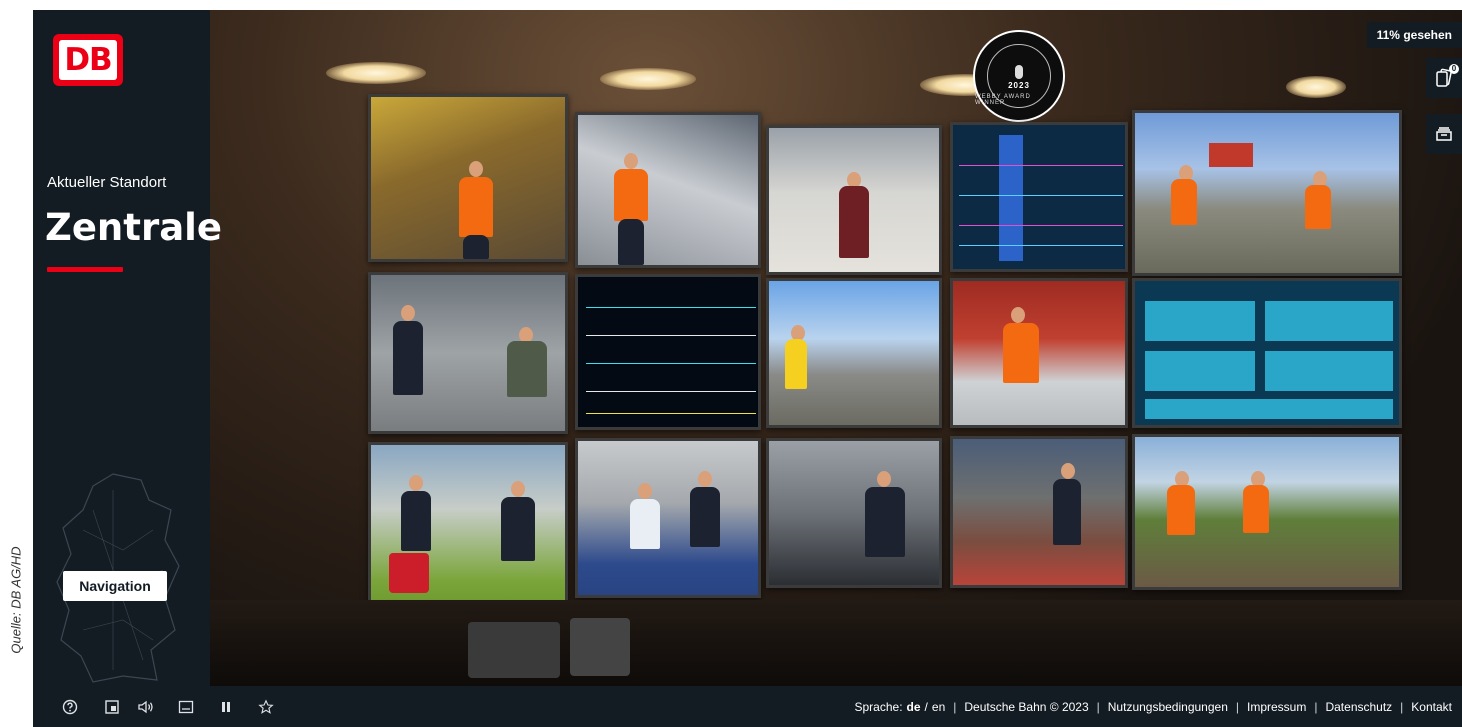 The width and height of the screenshot is (1462, 727). I want to click on copyright-text: Deutsche Bahn © 2023, so click(1026, 706).